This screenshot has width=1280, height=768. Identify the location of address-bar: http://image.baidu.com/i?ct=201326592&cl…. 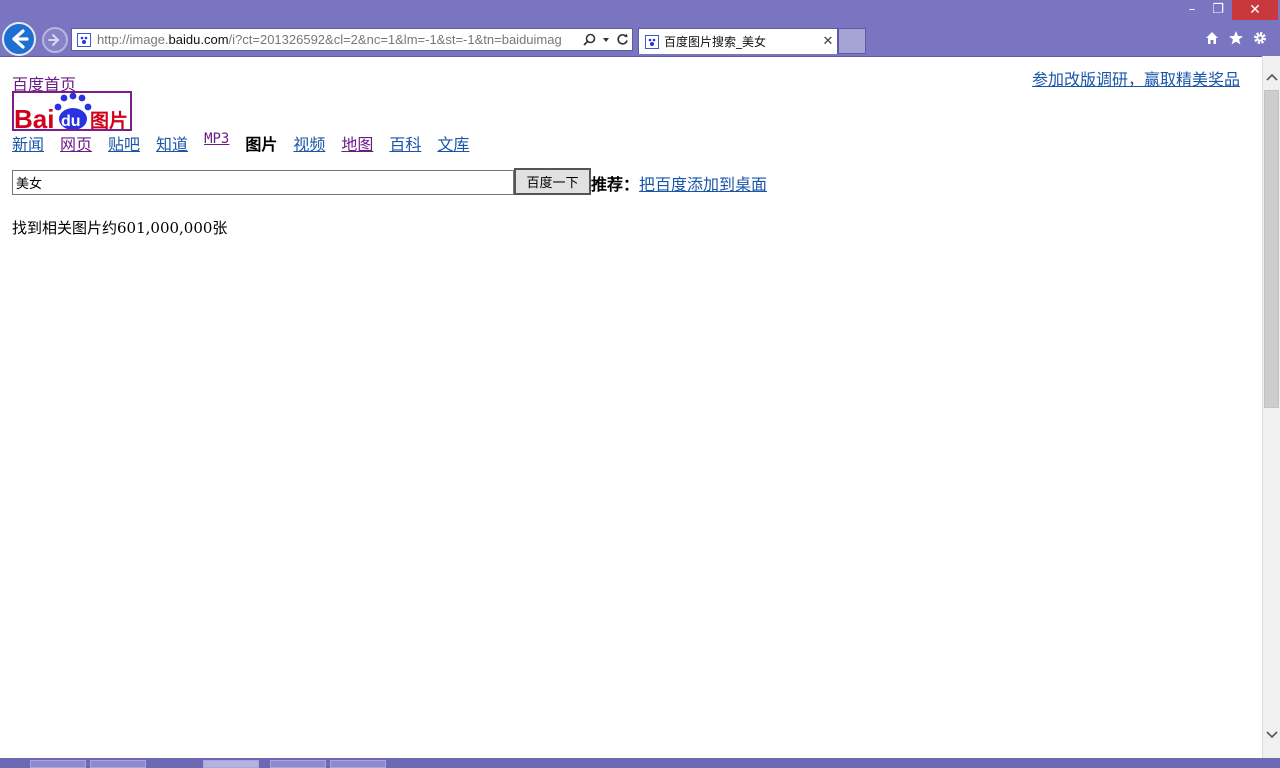
(352, 39).